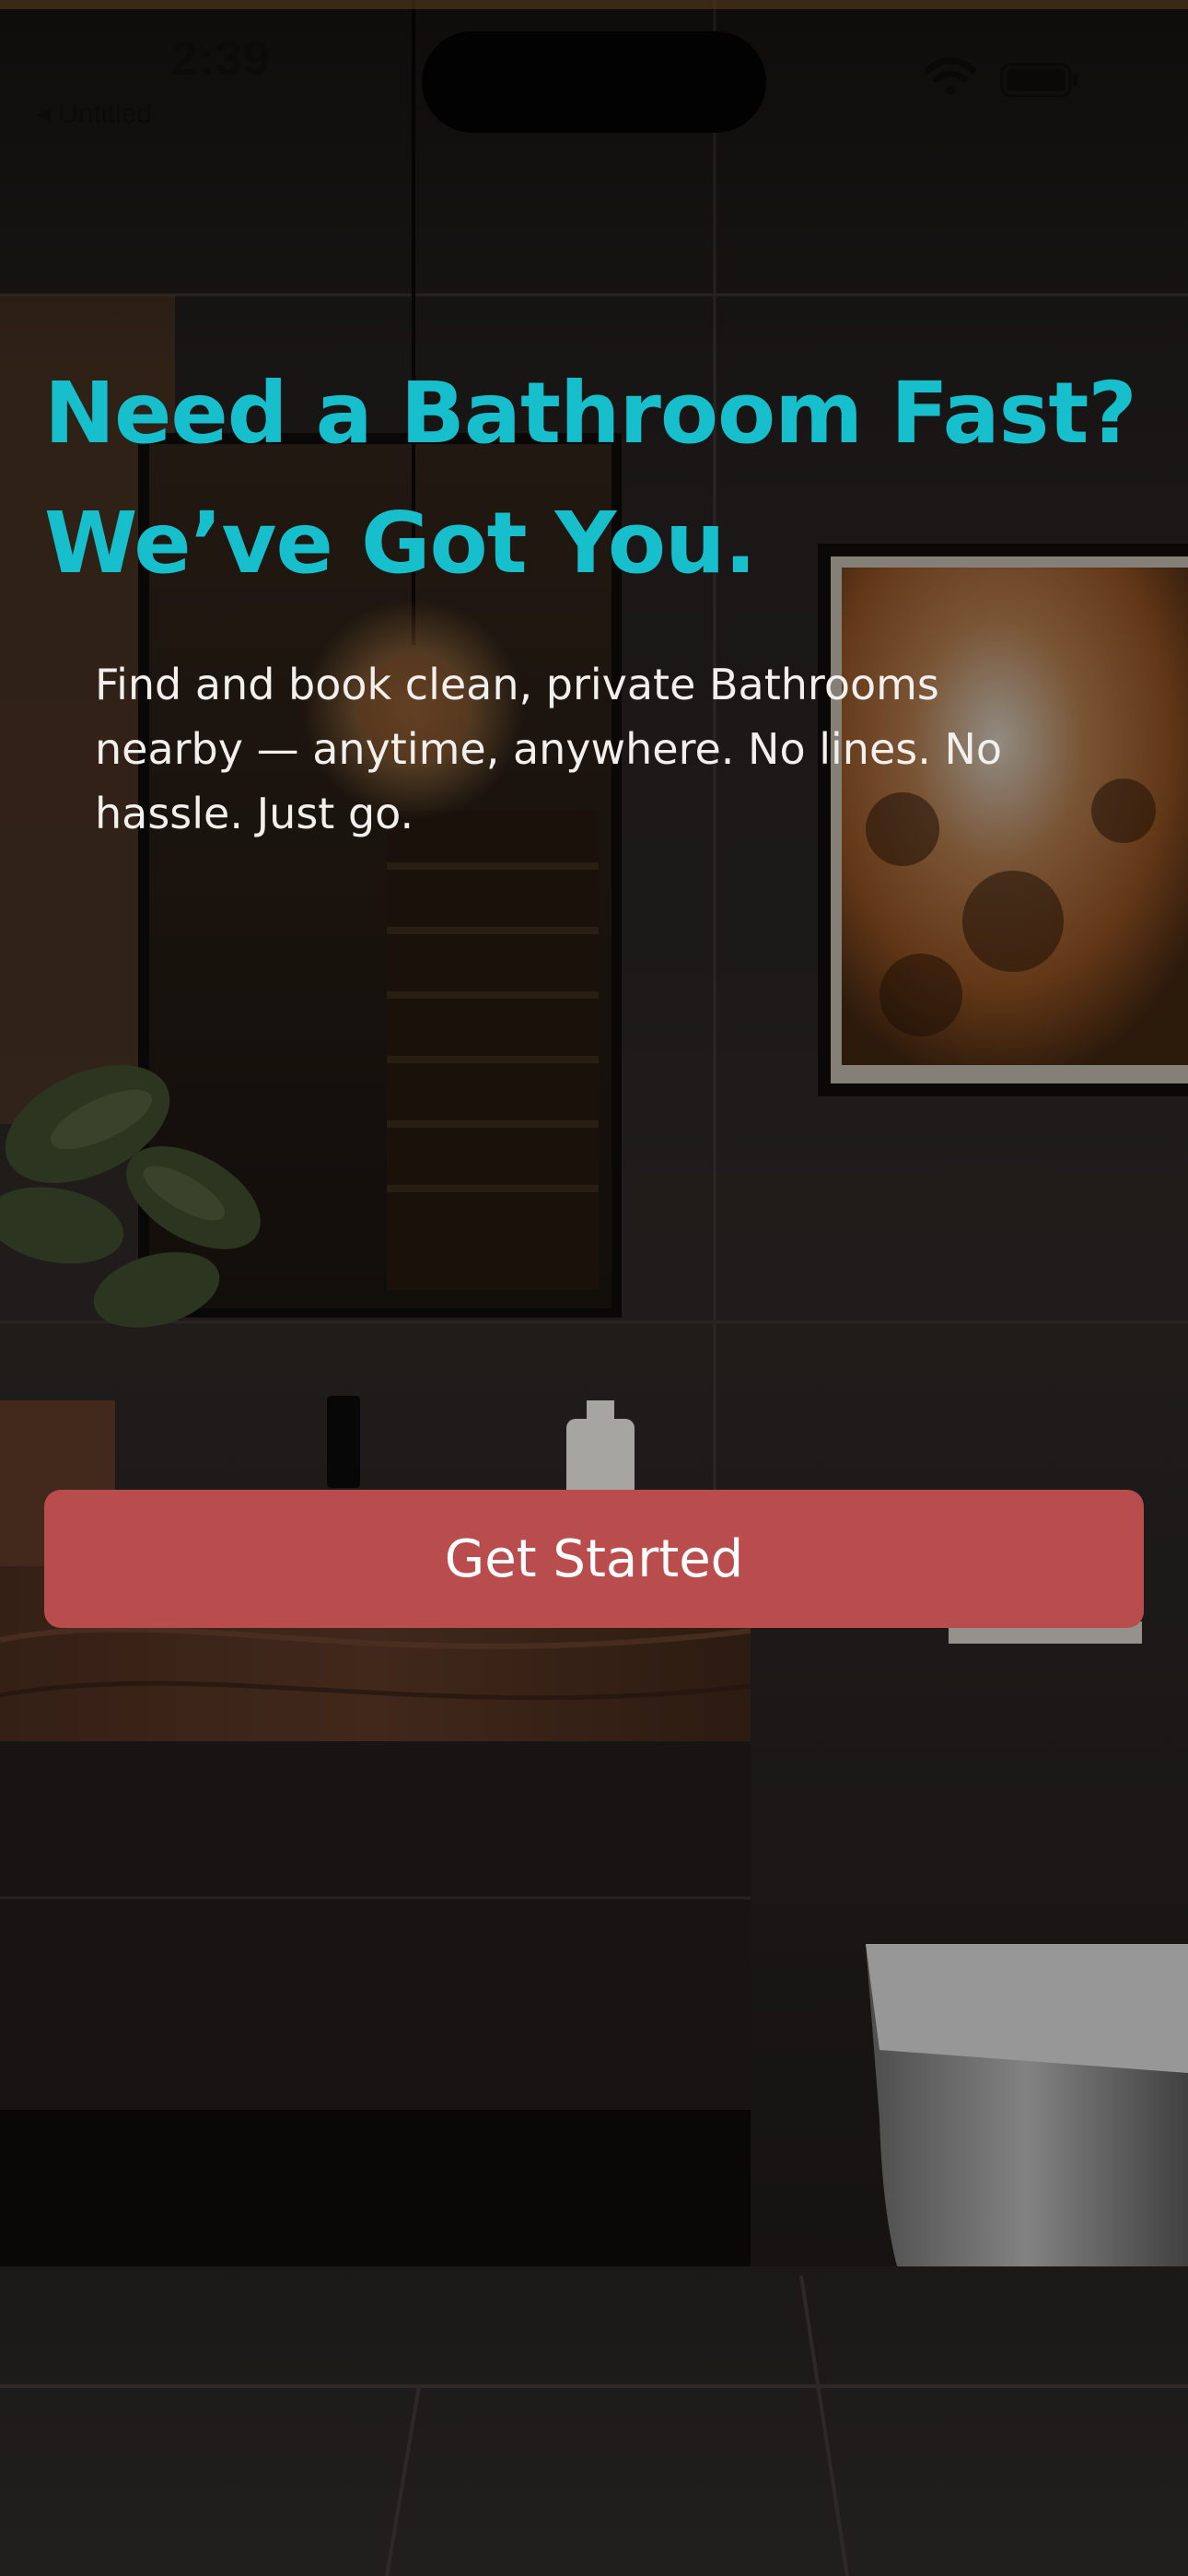  What do you see at coordinates (94, 114) in the screenshot?
I see `back-to-app-link: ◂ Untitled` at bounding box center [94, 114].